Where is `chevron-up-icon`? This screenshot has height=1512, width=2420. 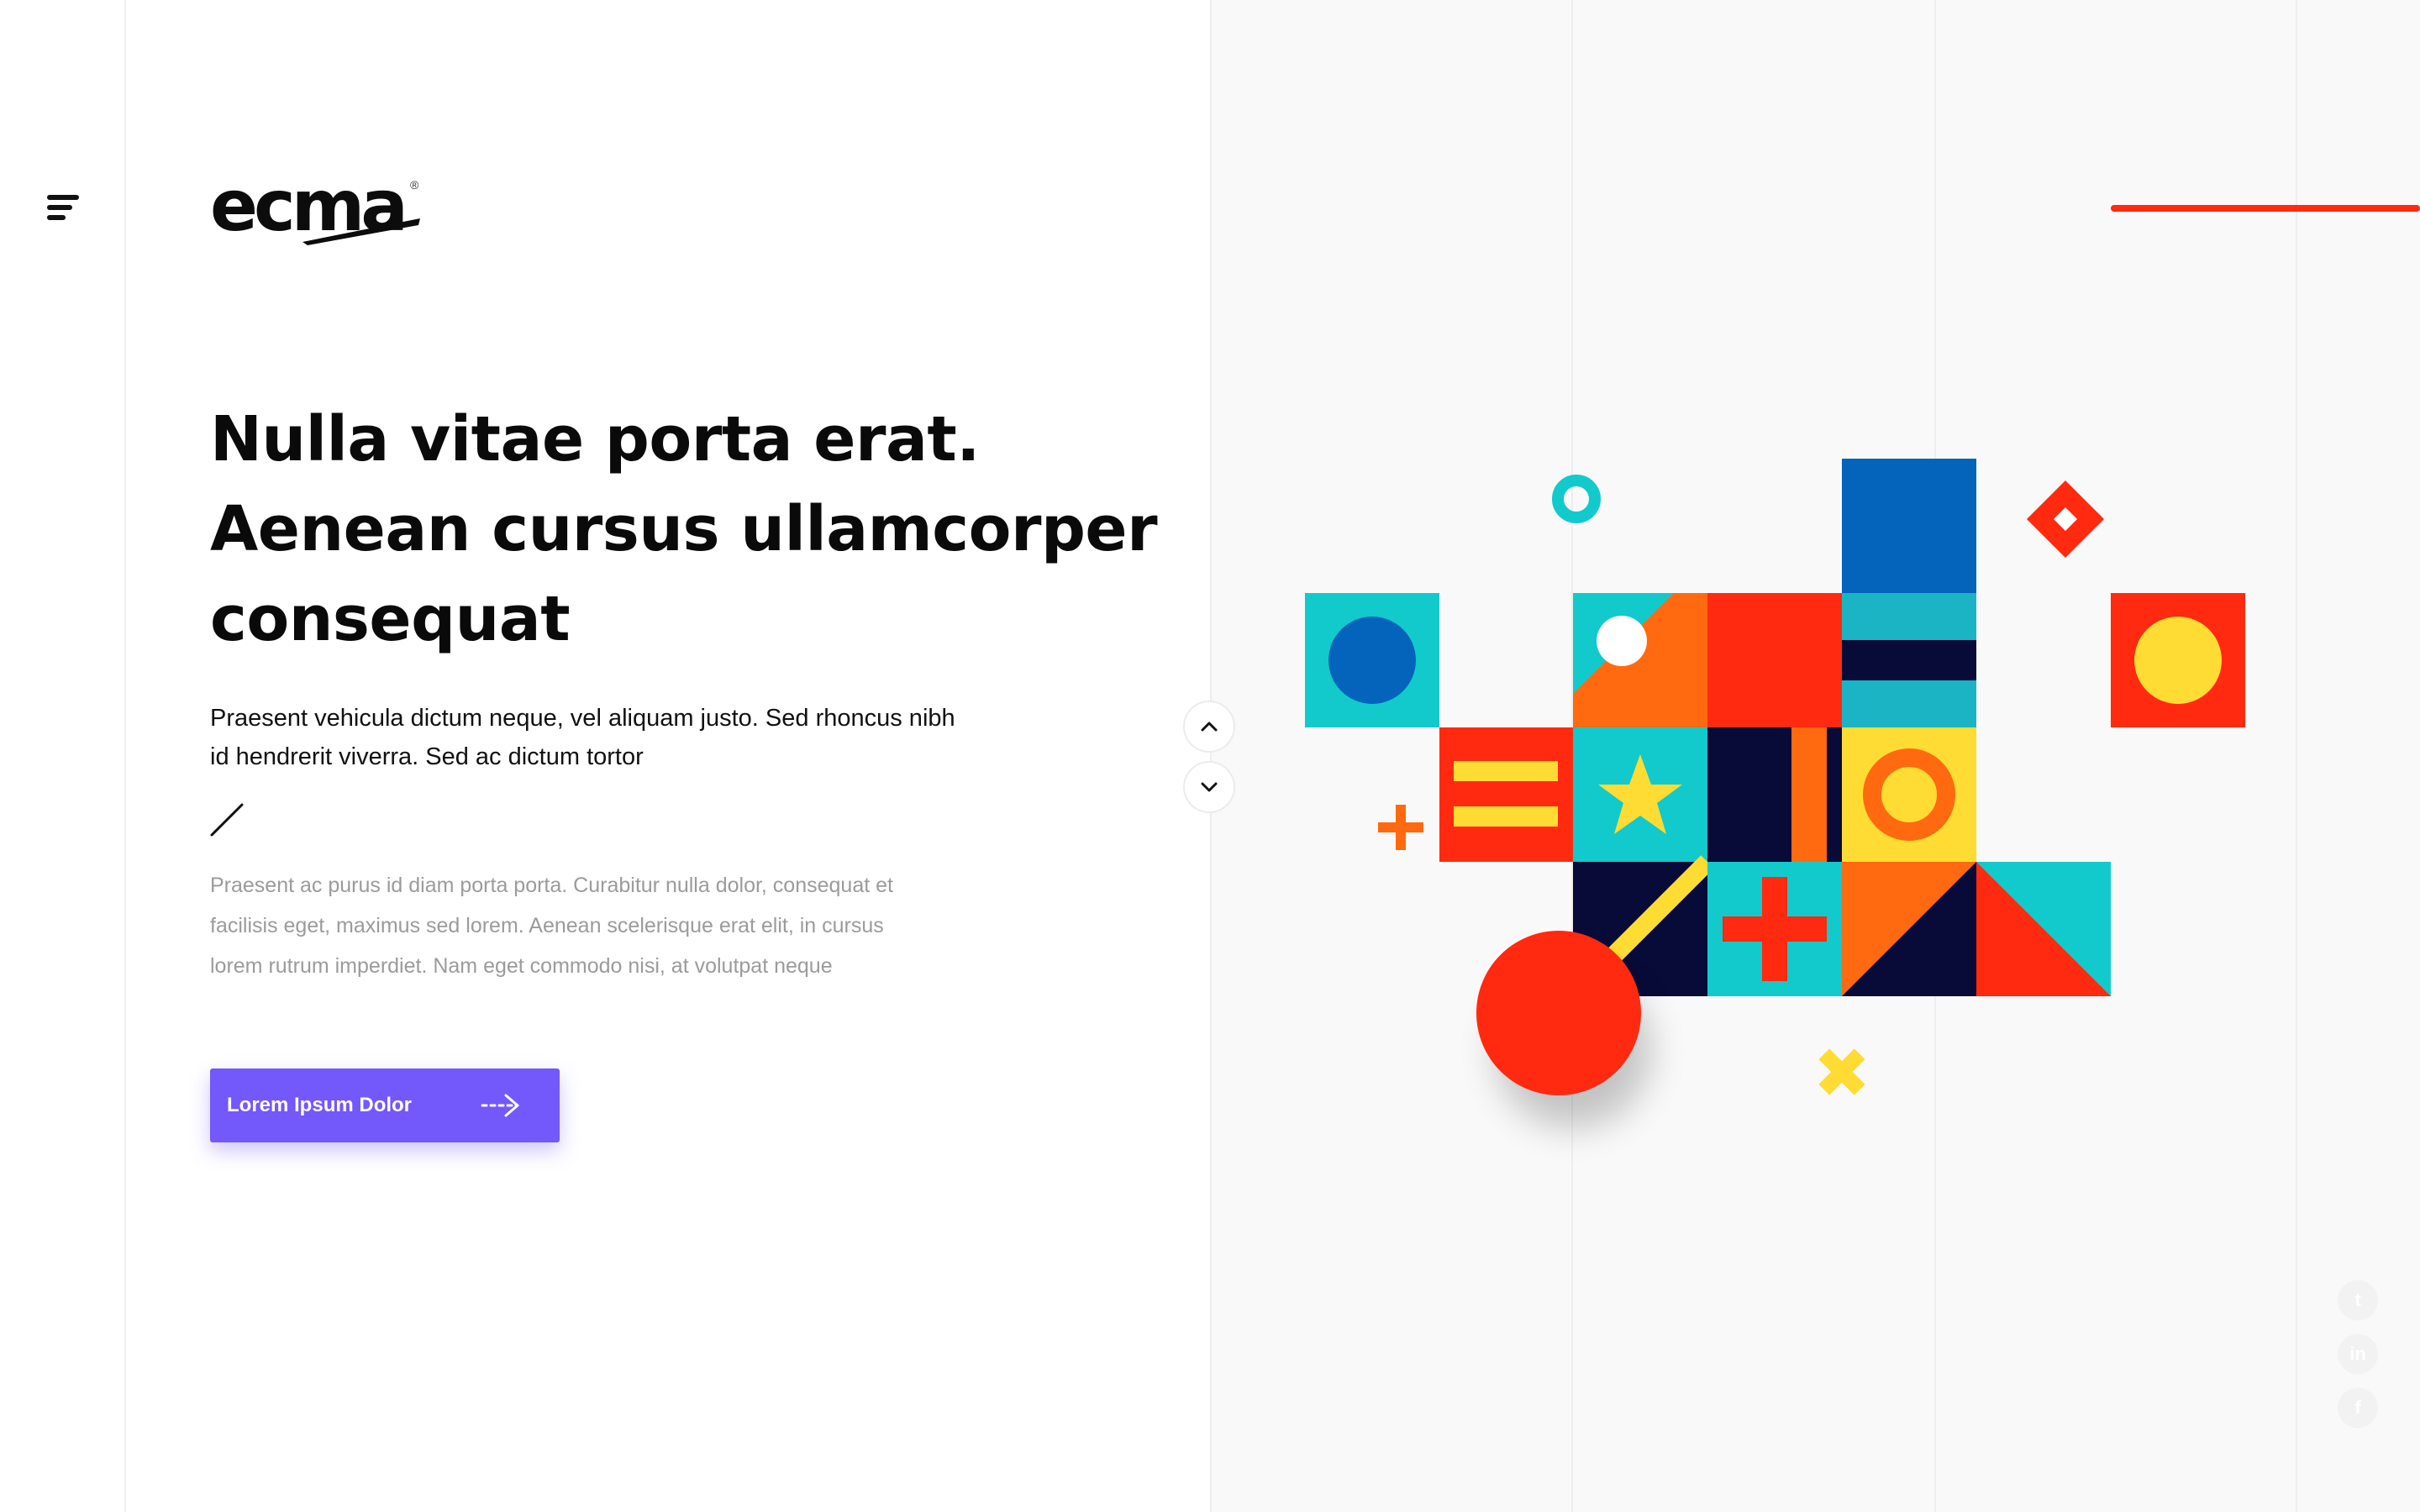 chevron-up-icon is located at coordinates (1209, 727).